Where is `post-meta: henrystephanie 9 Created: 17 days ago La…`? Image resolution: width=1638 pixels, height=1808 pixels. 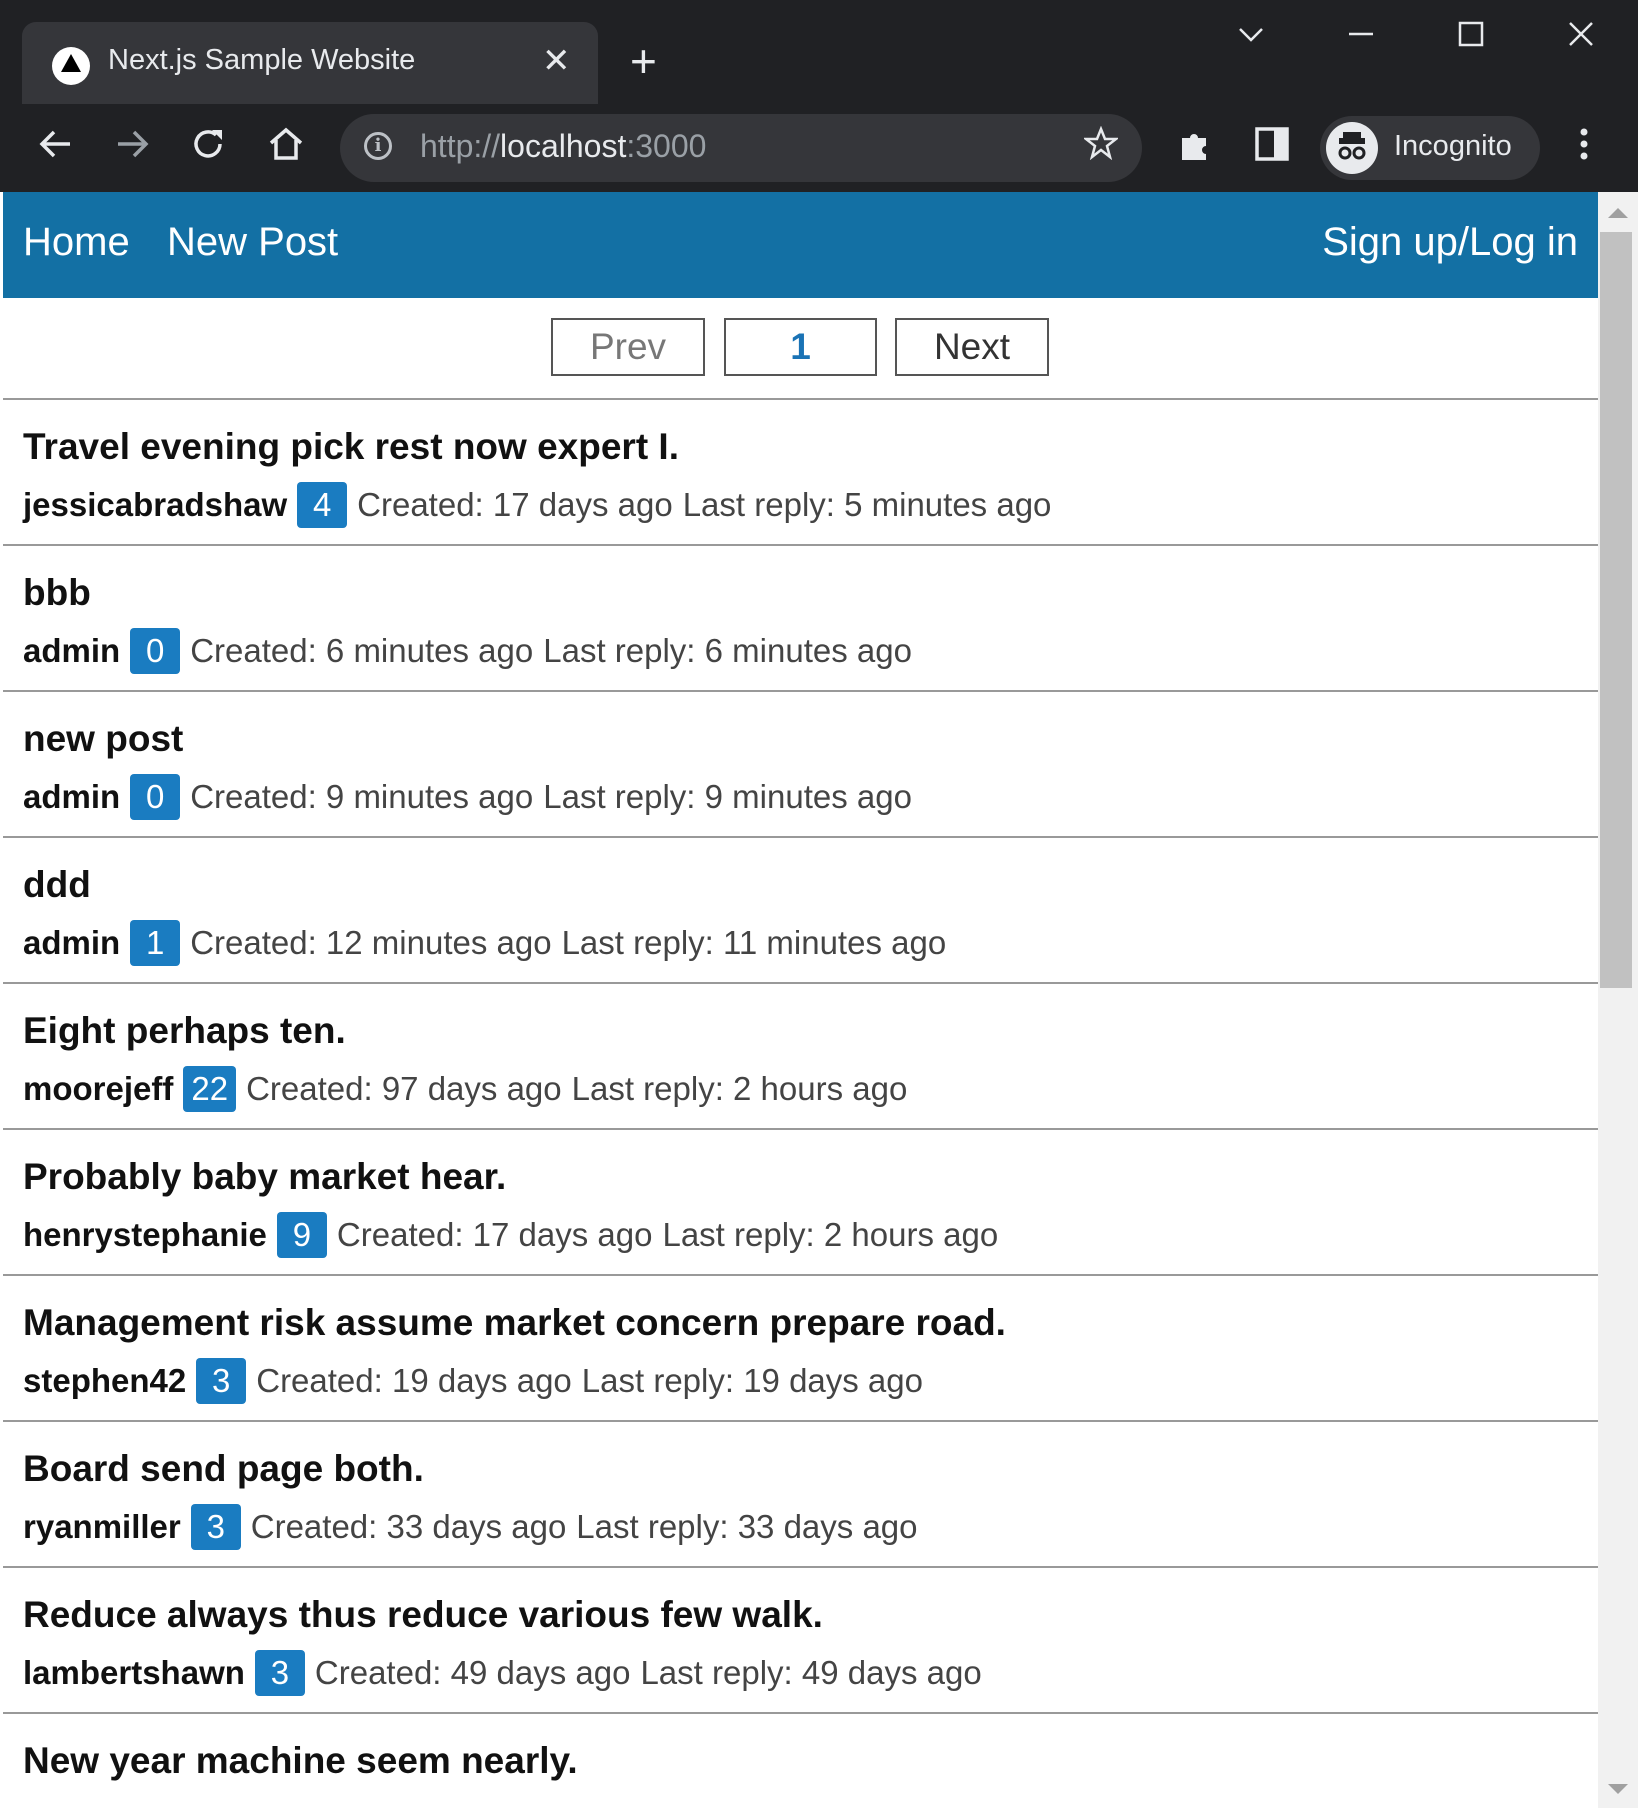 post-meta: henrystephanie 9 Created: 17 days ago La… is located at coordinates (510, 1235).